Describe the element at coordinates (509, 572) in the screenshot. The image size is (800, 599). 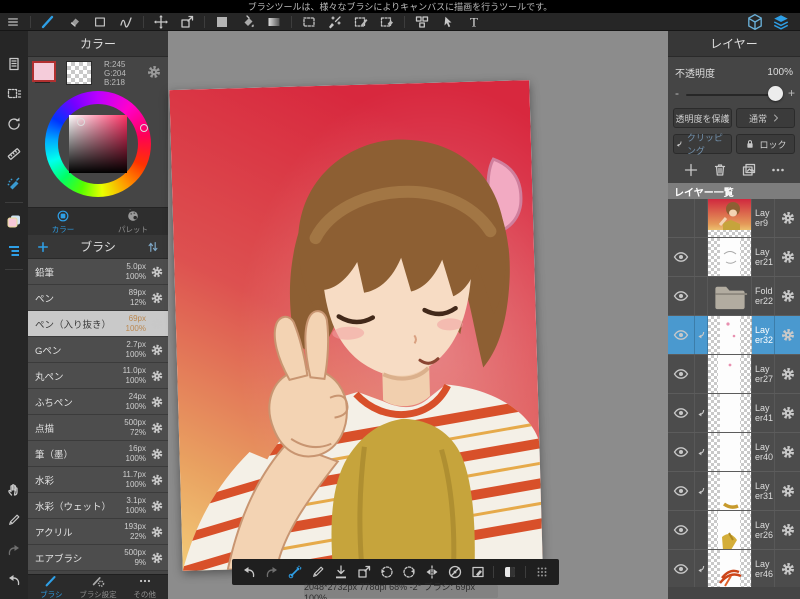
I see `invert-view-button` at that location.